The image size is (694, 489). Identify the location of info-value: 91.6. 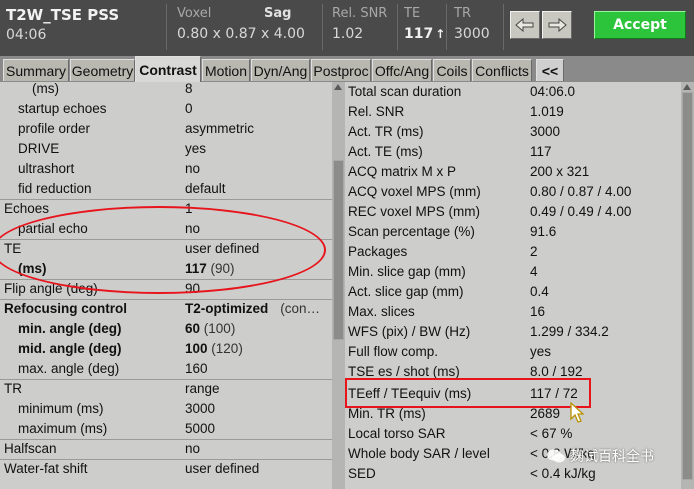
(543, 231).